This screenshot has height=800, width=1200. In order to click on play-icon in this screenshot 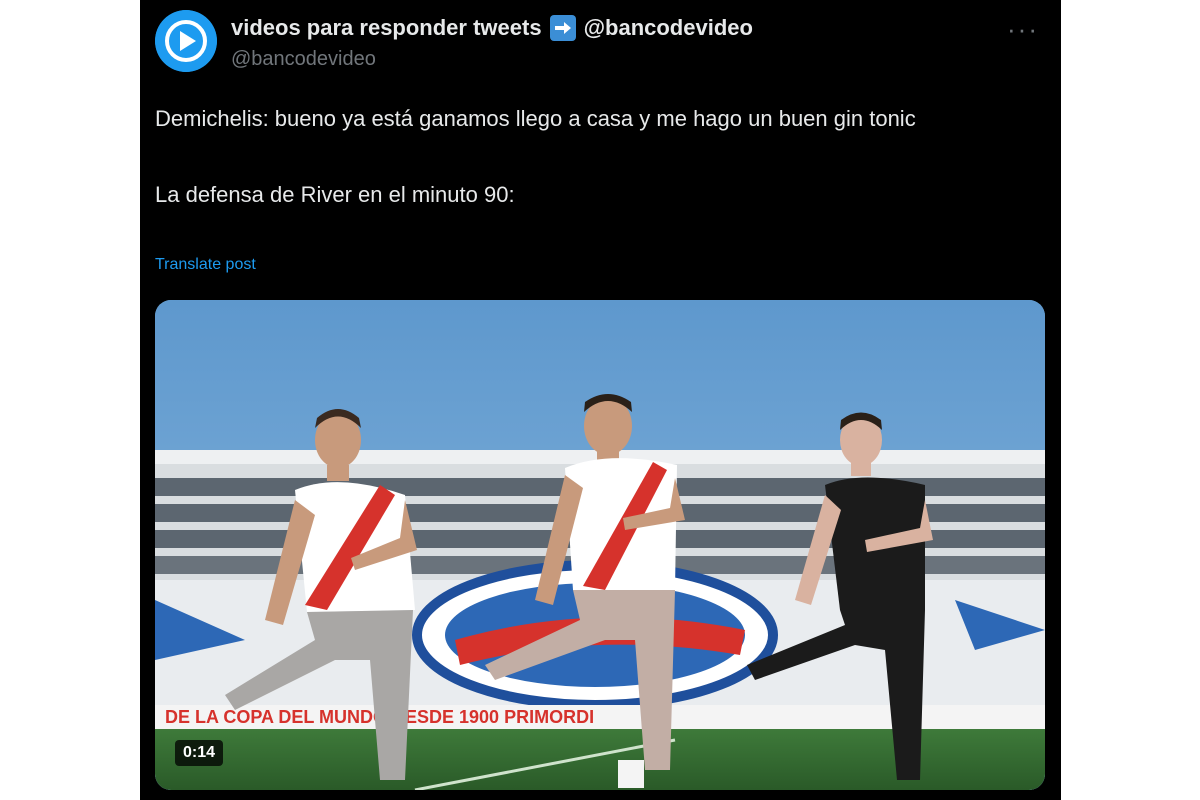, I will do `click(186, 41)`.